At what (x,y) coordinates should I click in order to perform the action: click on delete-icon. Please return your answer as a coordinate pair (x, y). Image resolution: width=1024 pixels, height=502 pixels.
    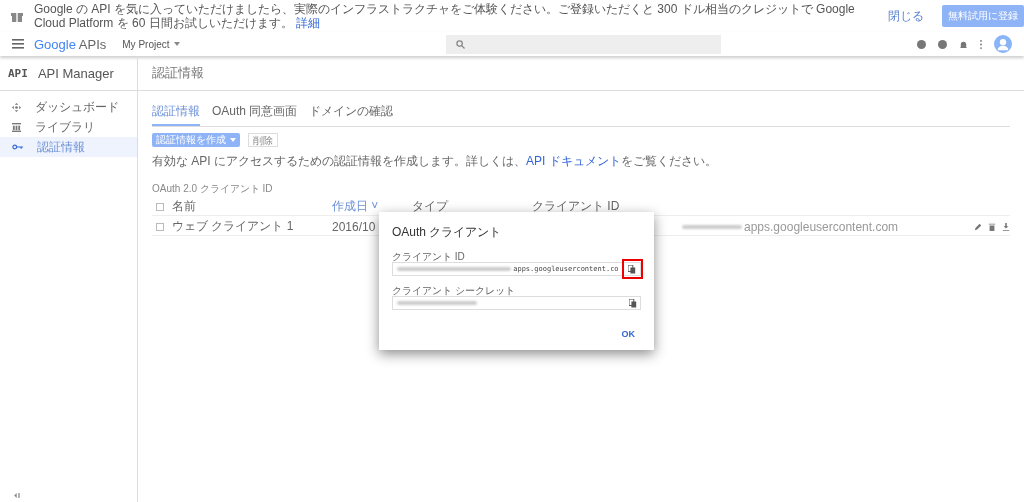
    Looking at the image, I should click on (992, 226).